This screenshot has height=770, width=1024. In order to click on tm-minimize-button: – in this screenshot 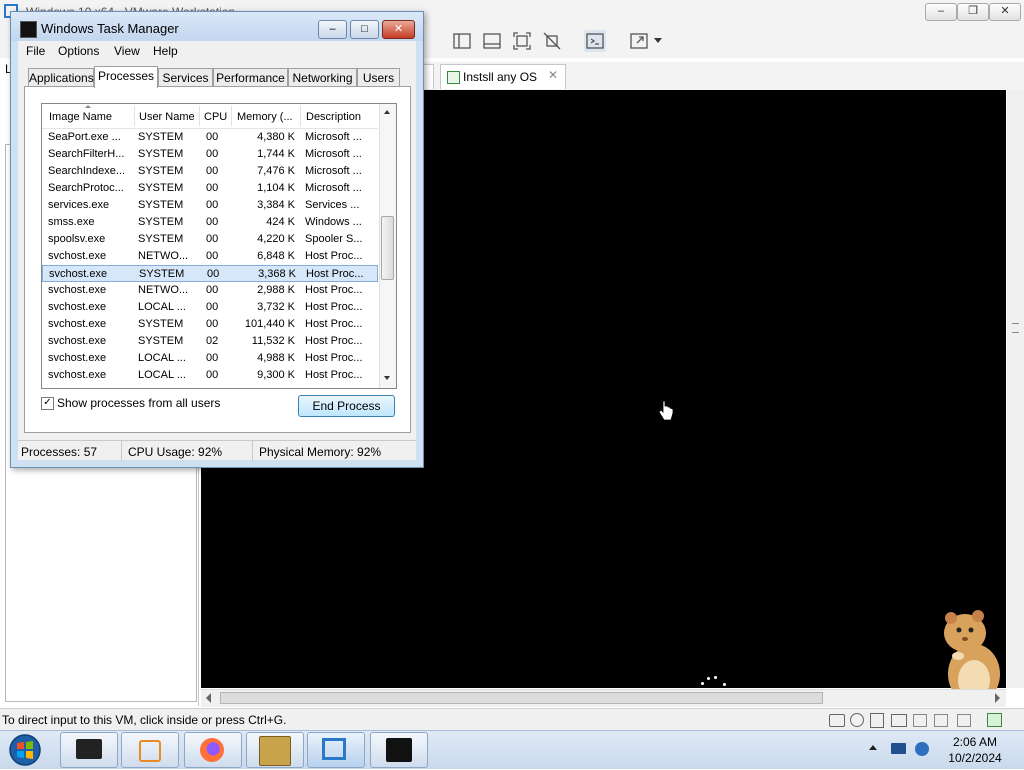, I will do `click(332, 29)`.